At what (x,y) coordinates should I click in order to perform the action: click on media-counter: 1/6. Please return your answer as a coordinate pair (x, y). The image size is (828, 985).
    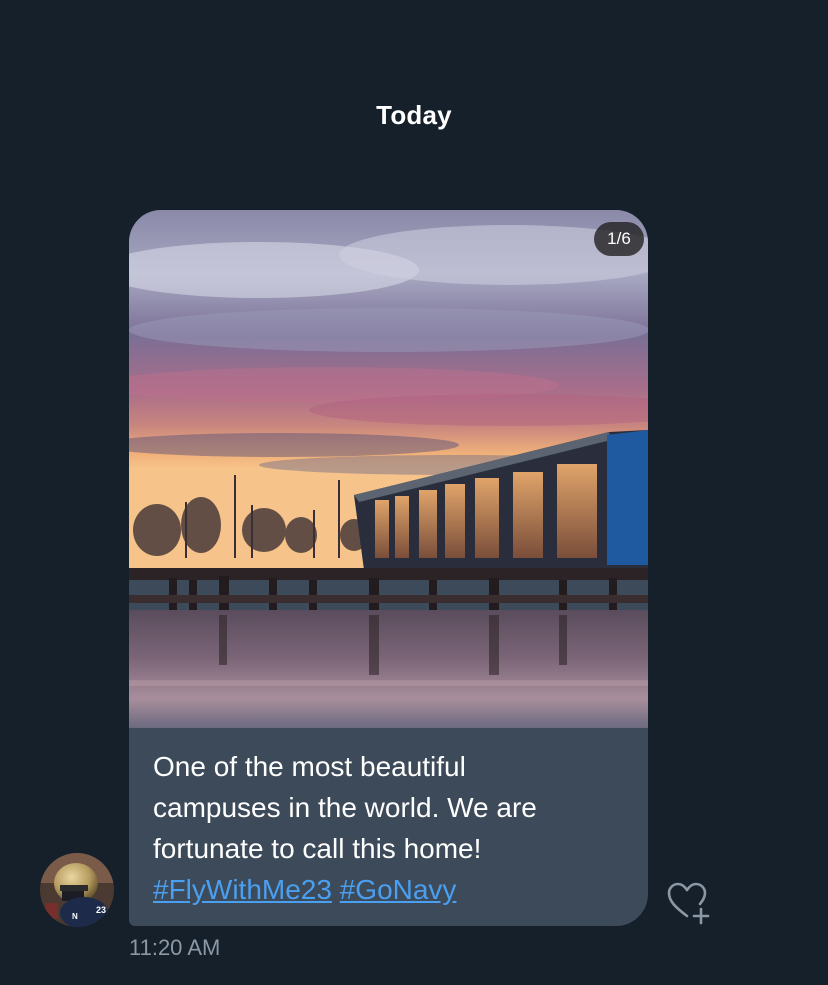
    Looking at the image, I should click on (619, 239).